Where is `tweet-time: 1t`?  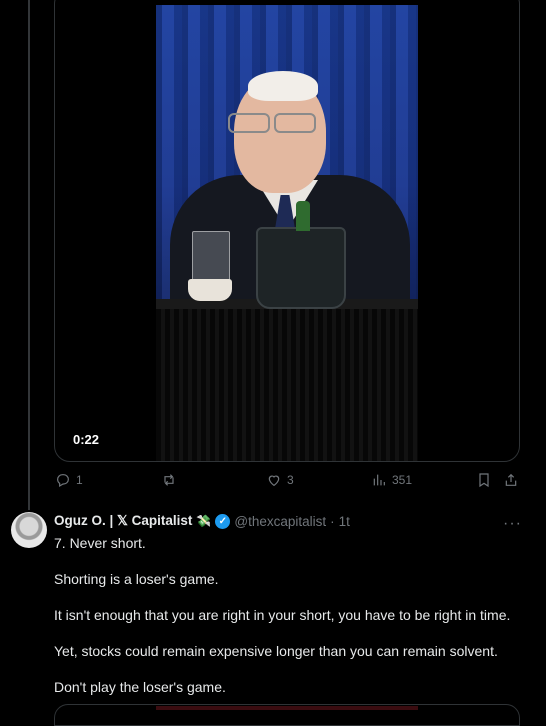 tweet-time: 1t is located at coordinates (344, 521).